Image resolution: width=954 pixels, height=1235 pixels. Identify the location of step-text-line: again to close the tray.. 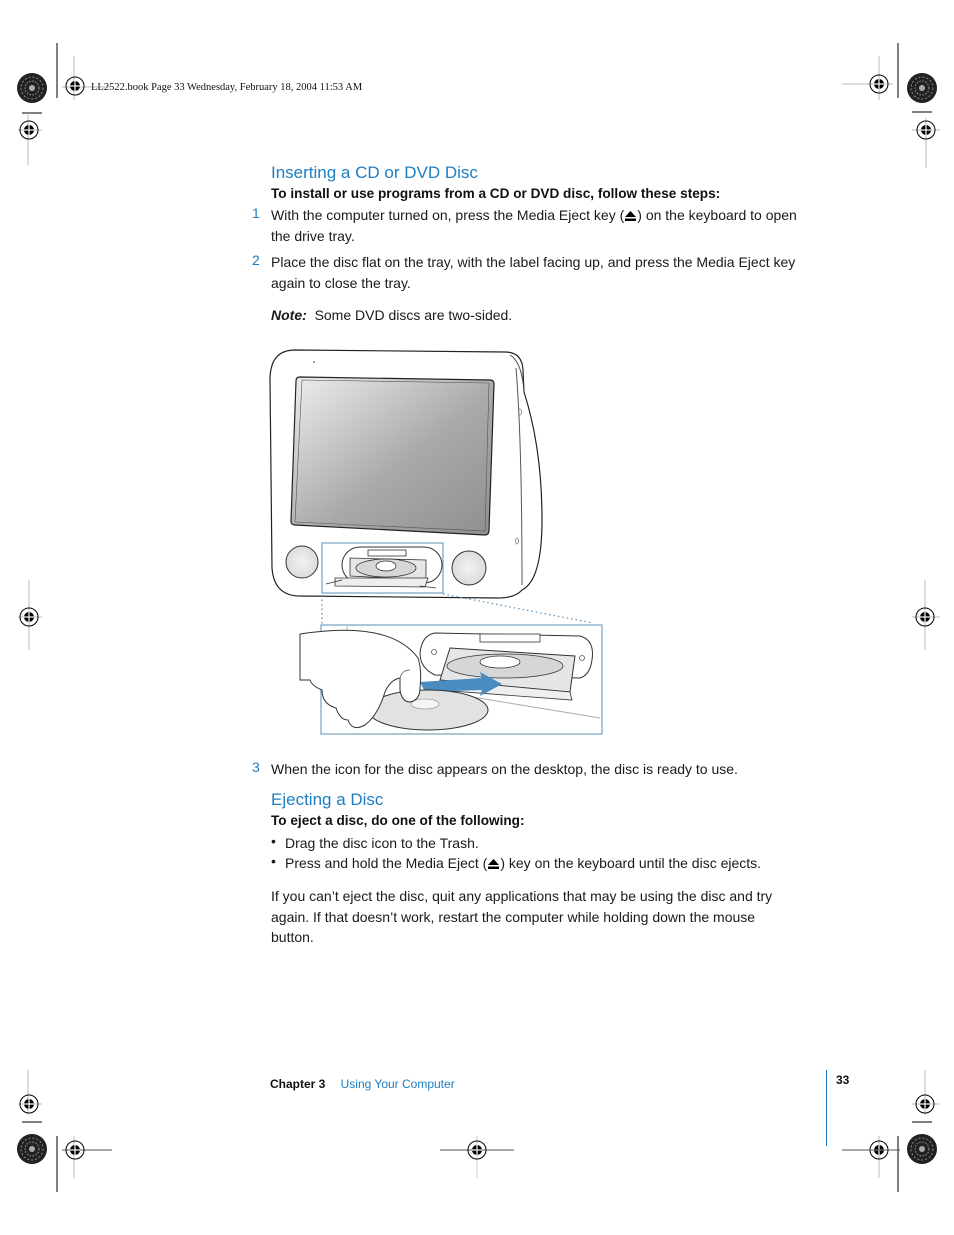
(341, 282).